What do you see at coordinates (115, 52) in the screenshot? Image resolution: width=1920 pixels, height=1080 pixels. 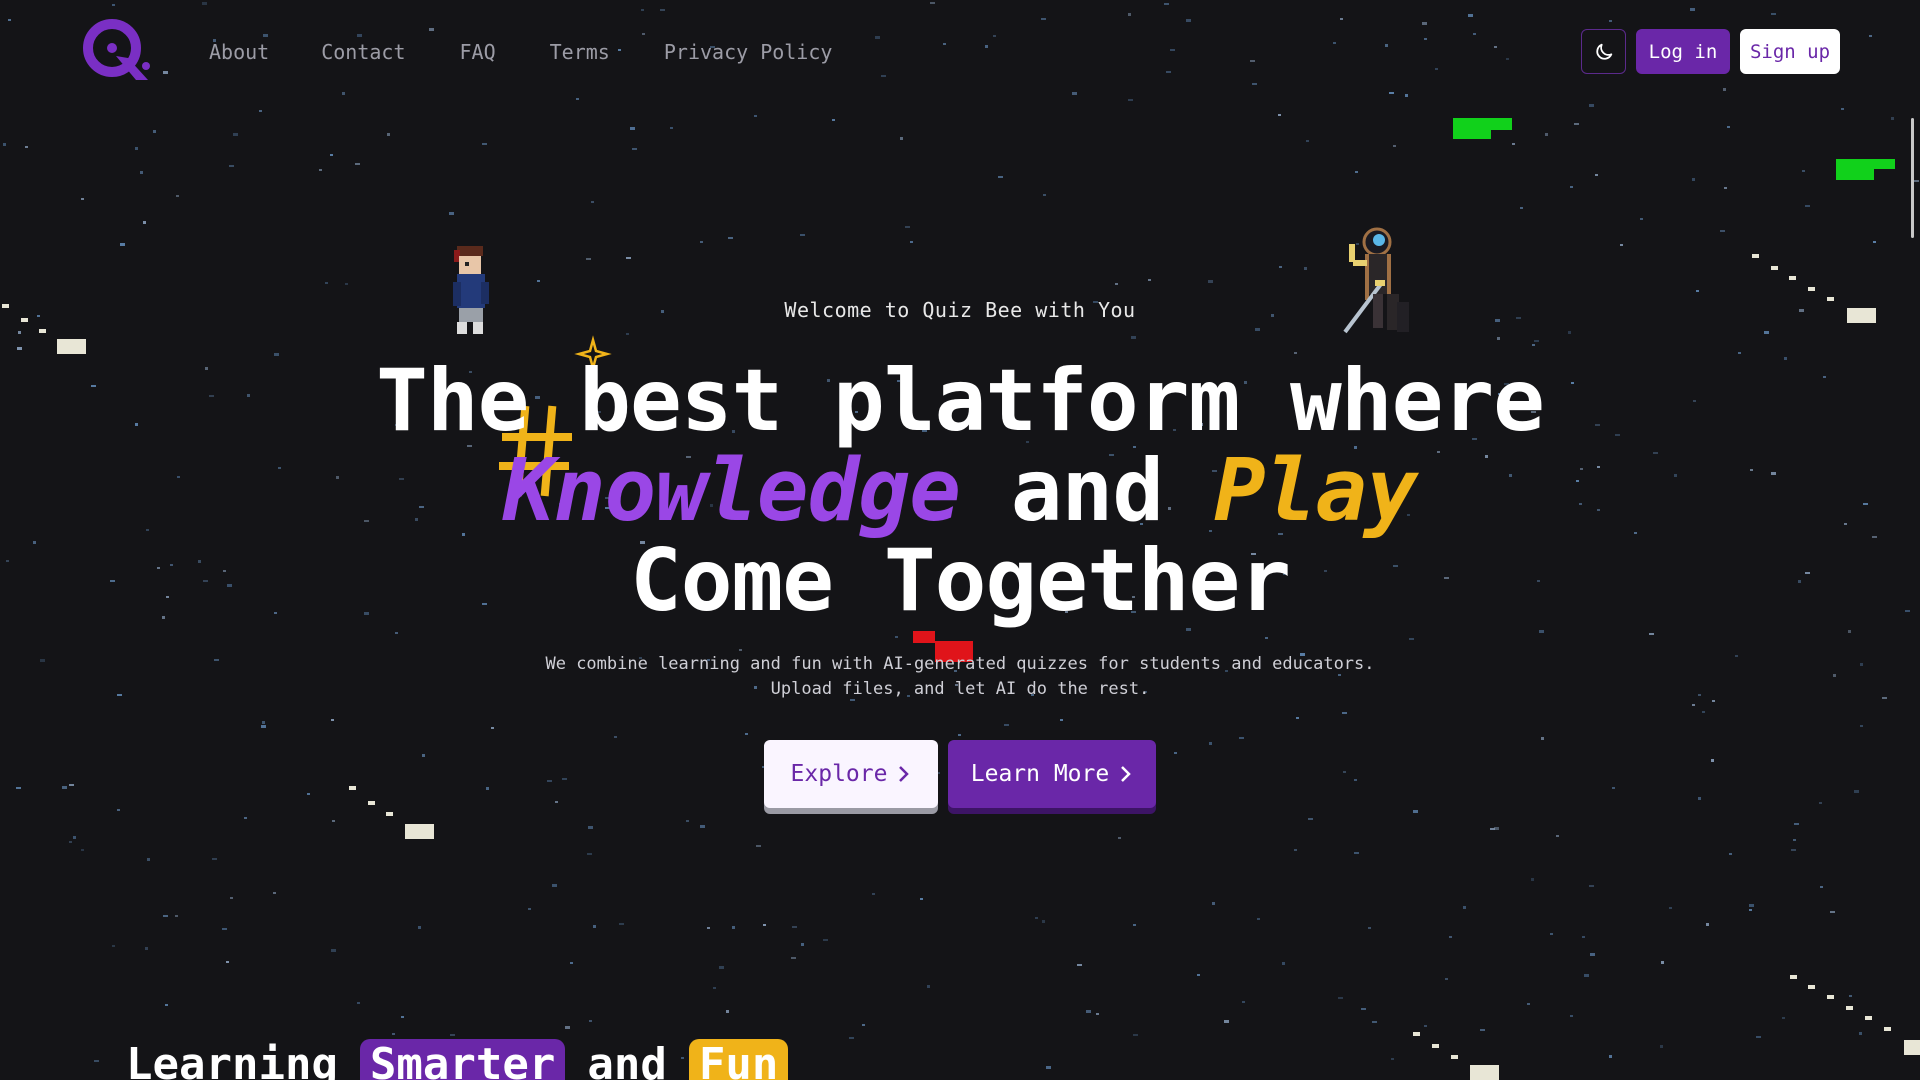 I see `quiz-logo-icon` at bounding box center [115, 52].